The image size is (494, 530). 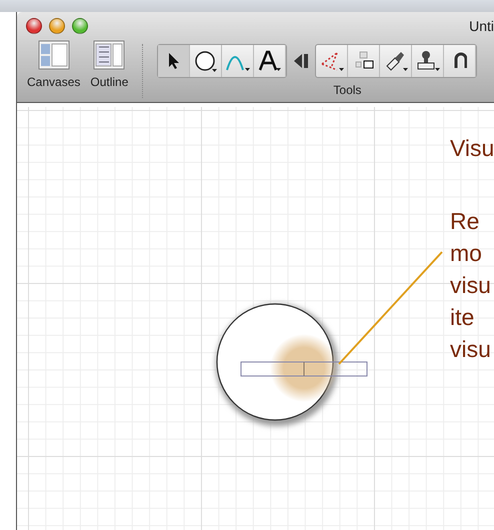 What do you see at coordinates (347, 90) in the screenshot?
I see `tools-label: Tools` at bounding box center [347, 90].